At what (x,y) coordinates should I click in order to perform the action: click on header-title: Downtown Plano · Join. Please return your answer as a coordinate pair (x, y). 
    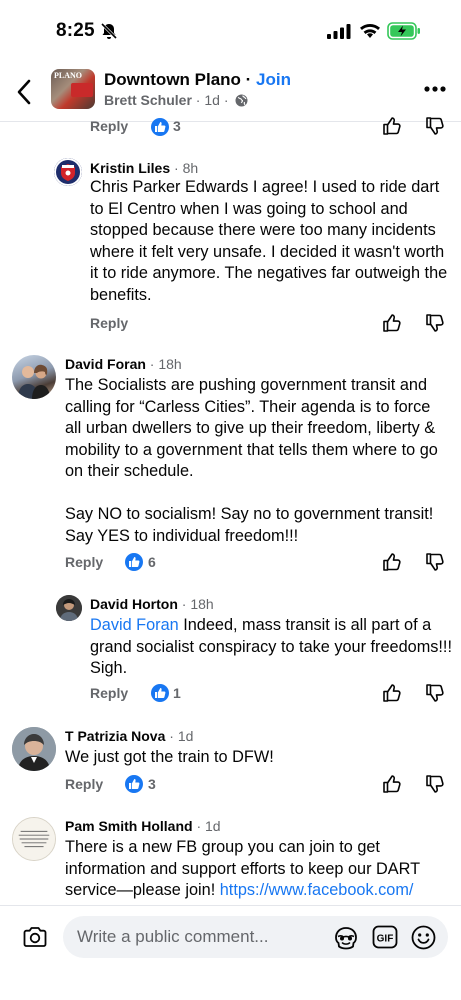
    Looking at the image, I should click on (197, 80).